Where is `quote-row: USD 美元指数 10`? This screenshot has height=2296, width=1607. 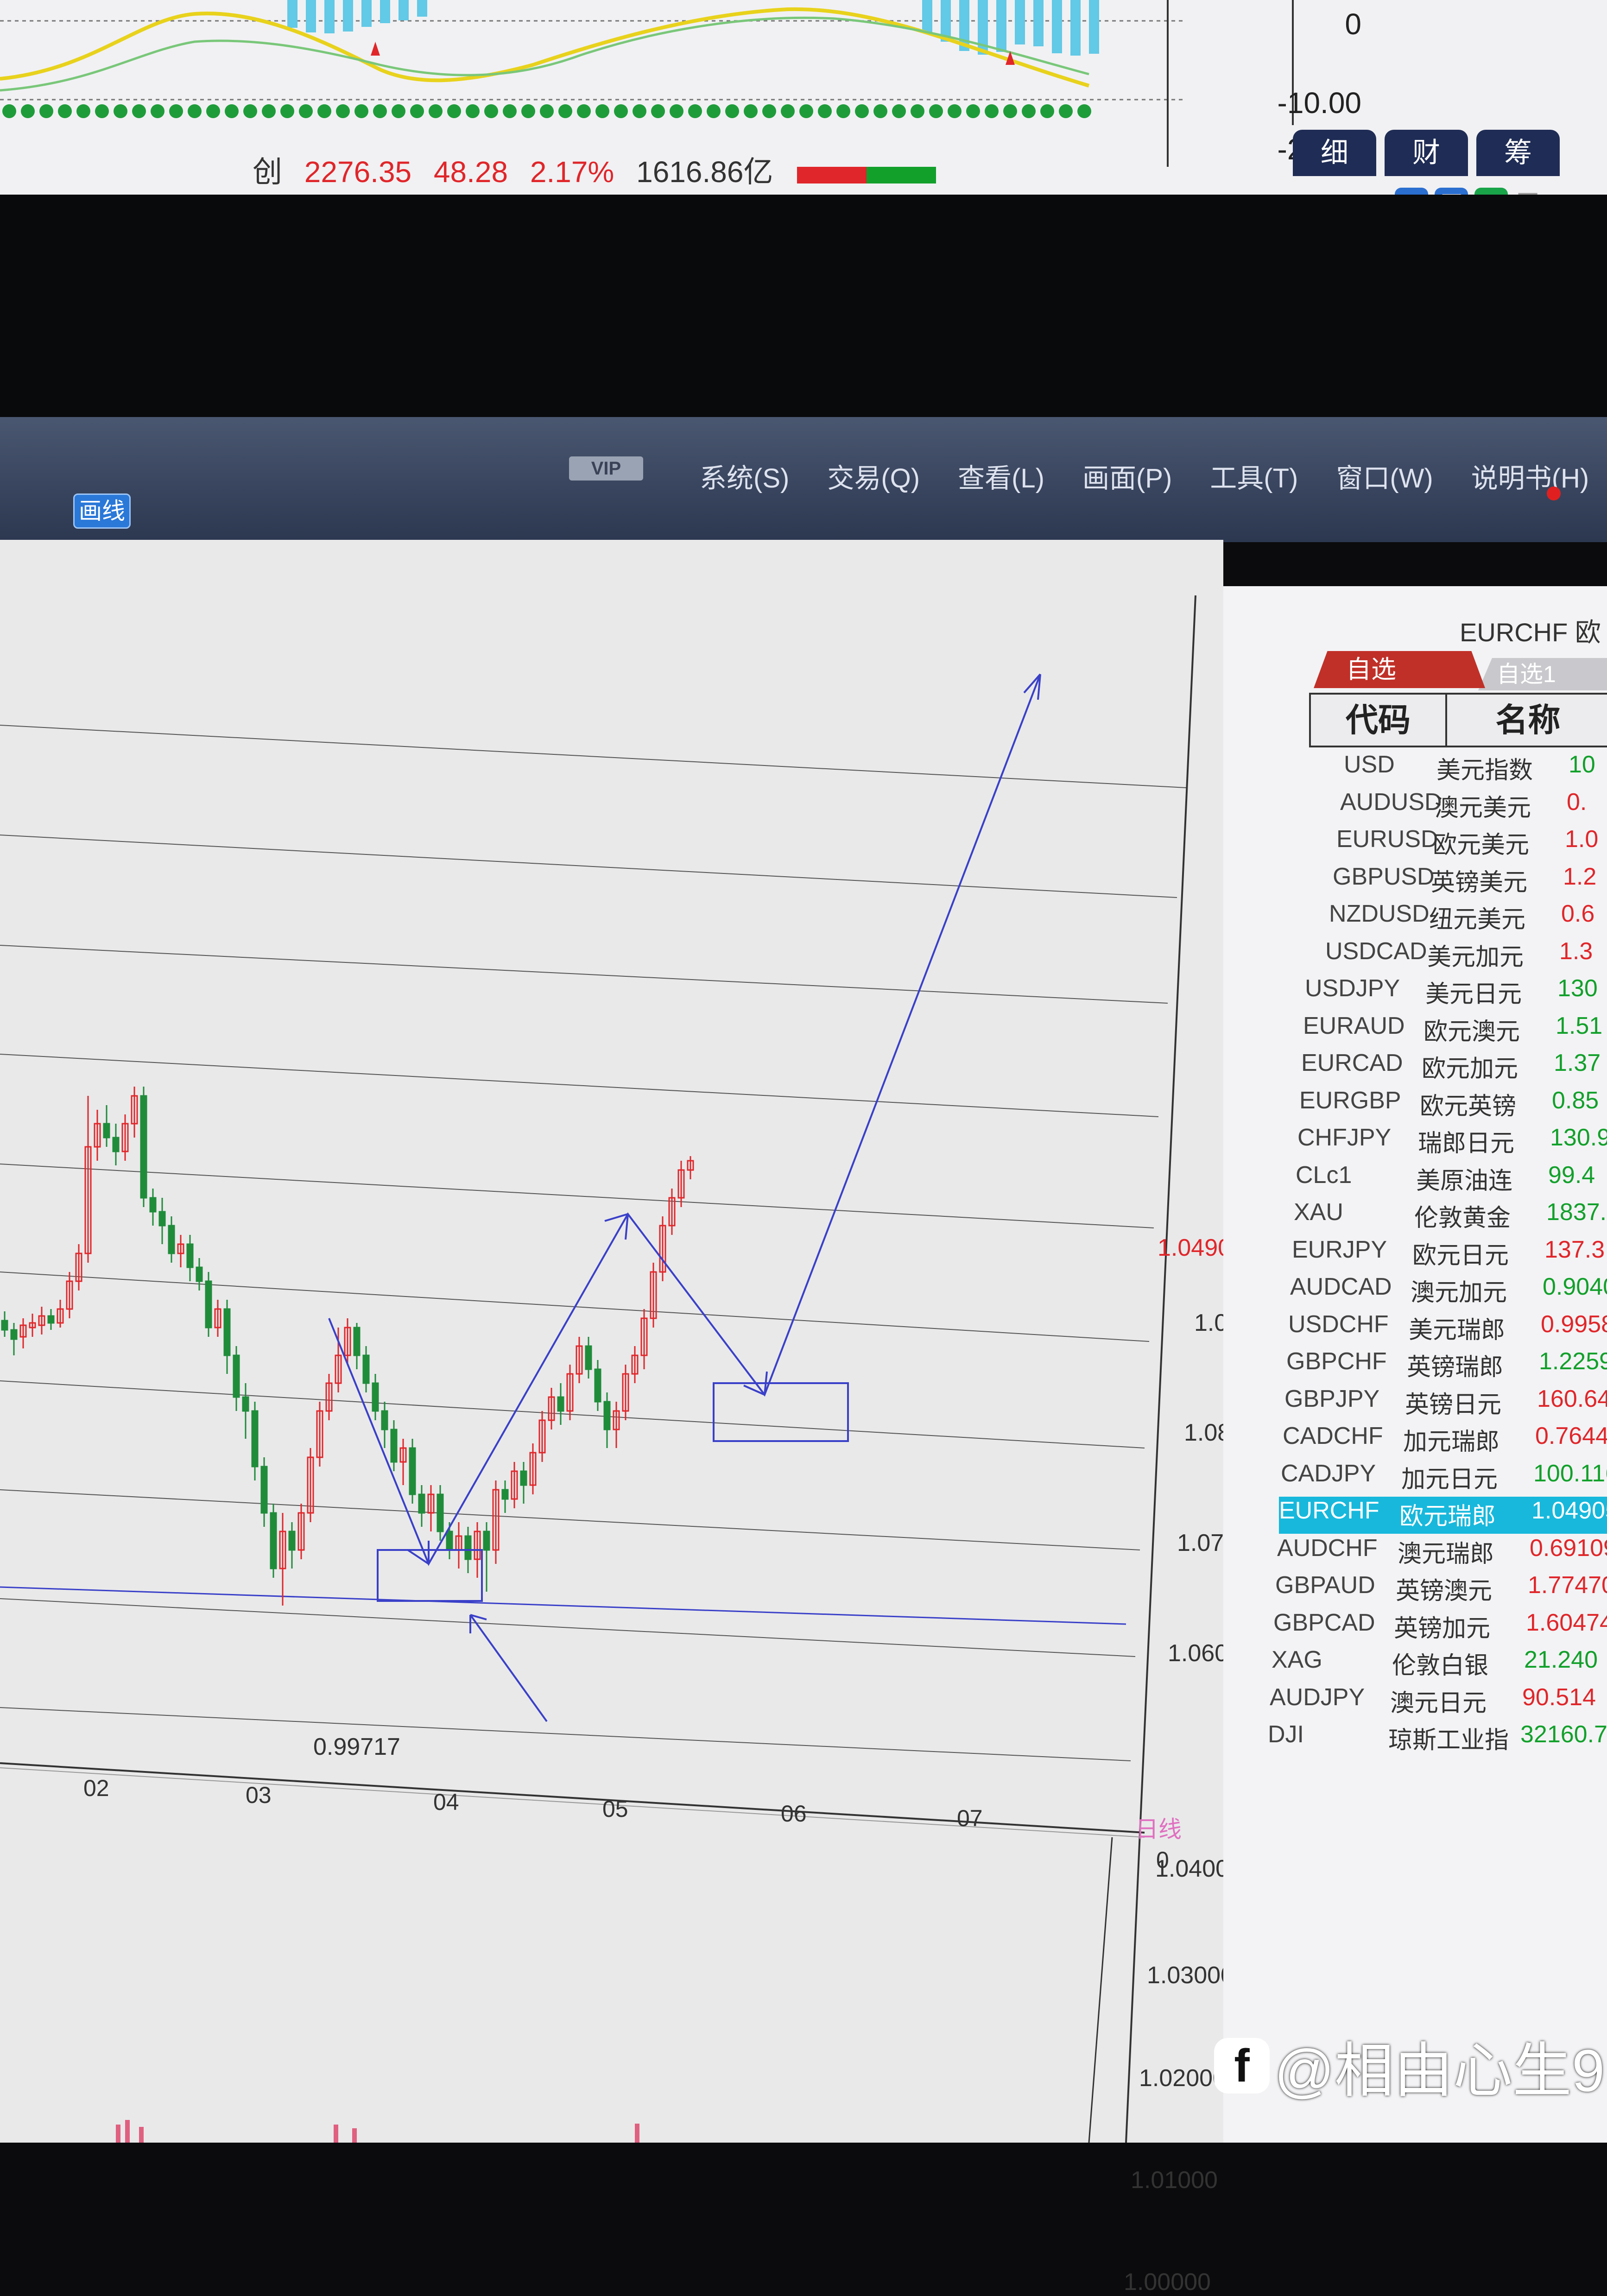 quote-row: USD 美元指数 10 is located at coordinates (1462, 769).